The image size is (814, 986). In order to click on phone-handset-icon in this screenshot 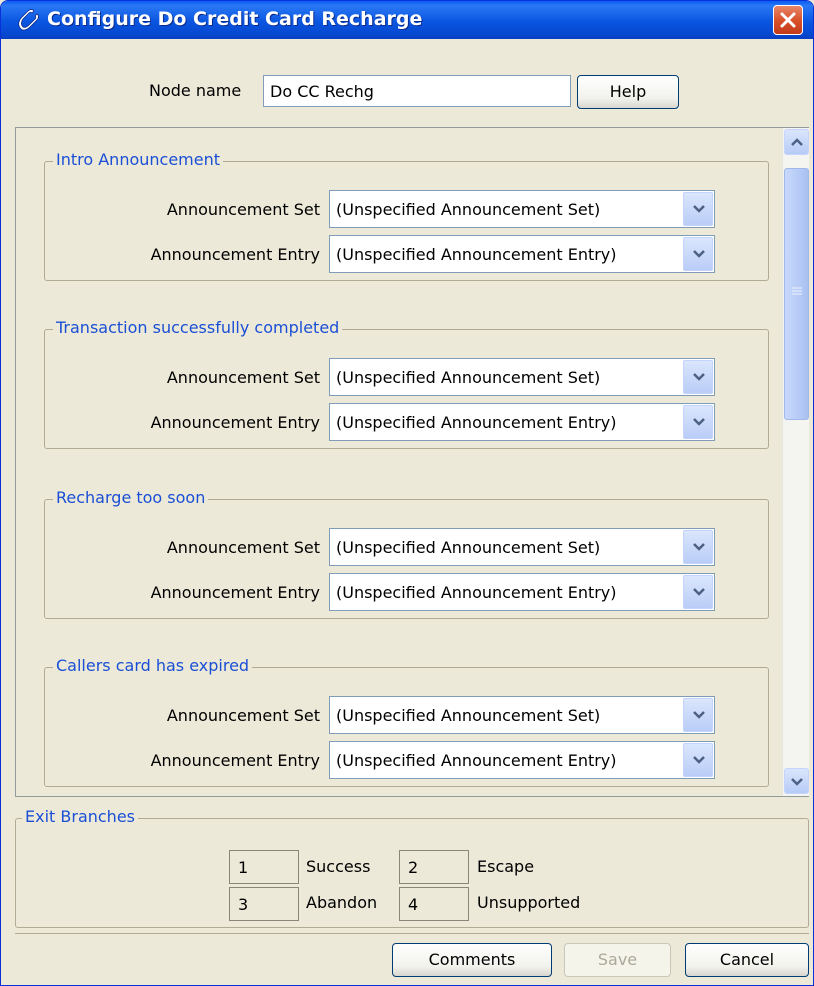, I will do `click(28, 20)`.